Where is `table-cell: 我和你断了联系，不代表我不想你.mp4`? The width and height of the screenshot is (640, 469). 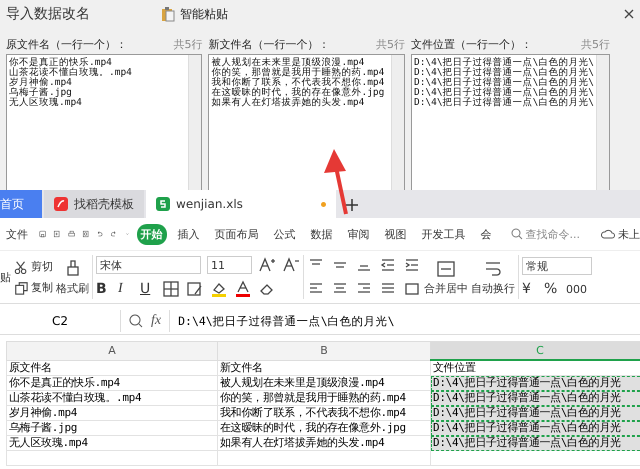 table-cell: 我和你断了联系，不代表我不想你.mp4 is located at coordinates (324, 413).